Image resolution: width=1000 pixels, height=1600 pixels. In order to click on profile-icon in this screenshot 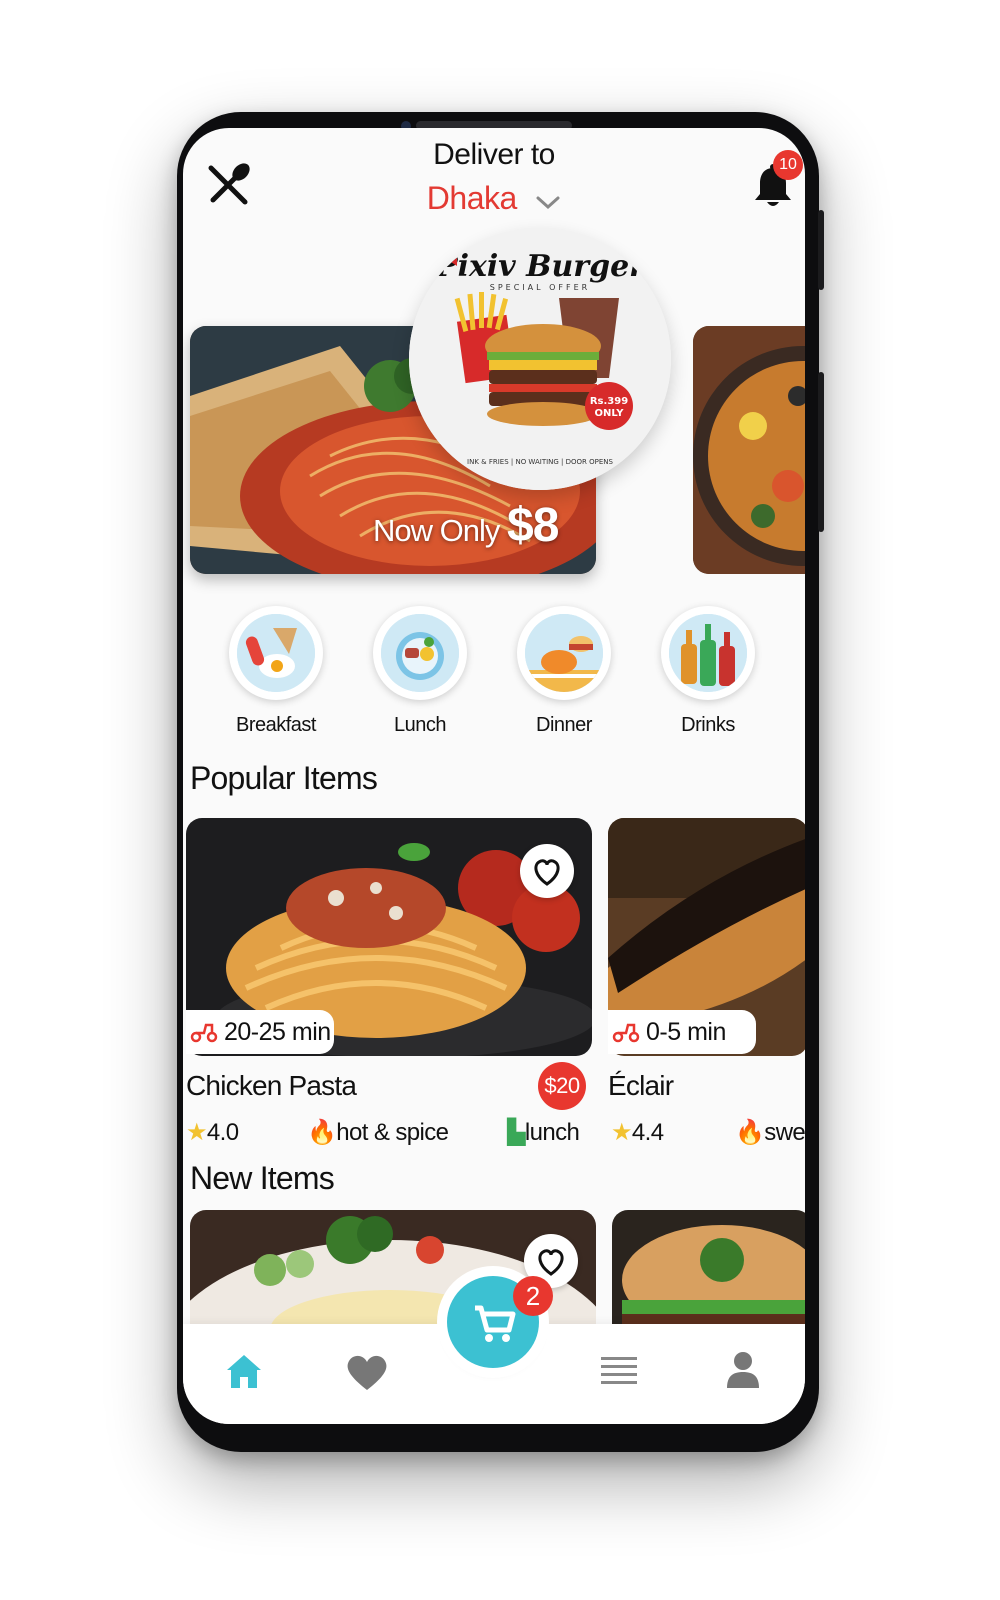, I will do `click(743, 1370)`.